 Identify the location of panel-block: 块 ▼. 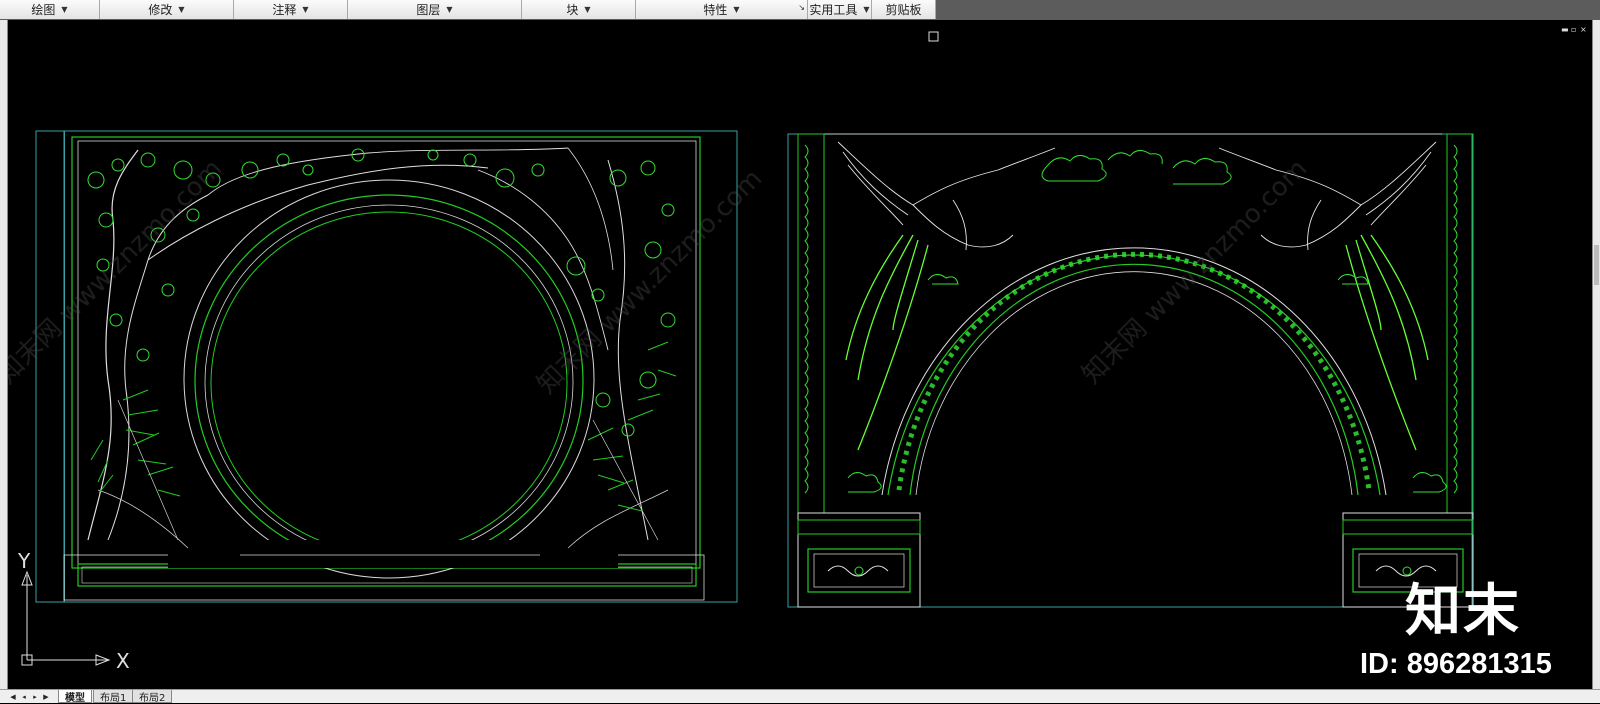
(579, 9).